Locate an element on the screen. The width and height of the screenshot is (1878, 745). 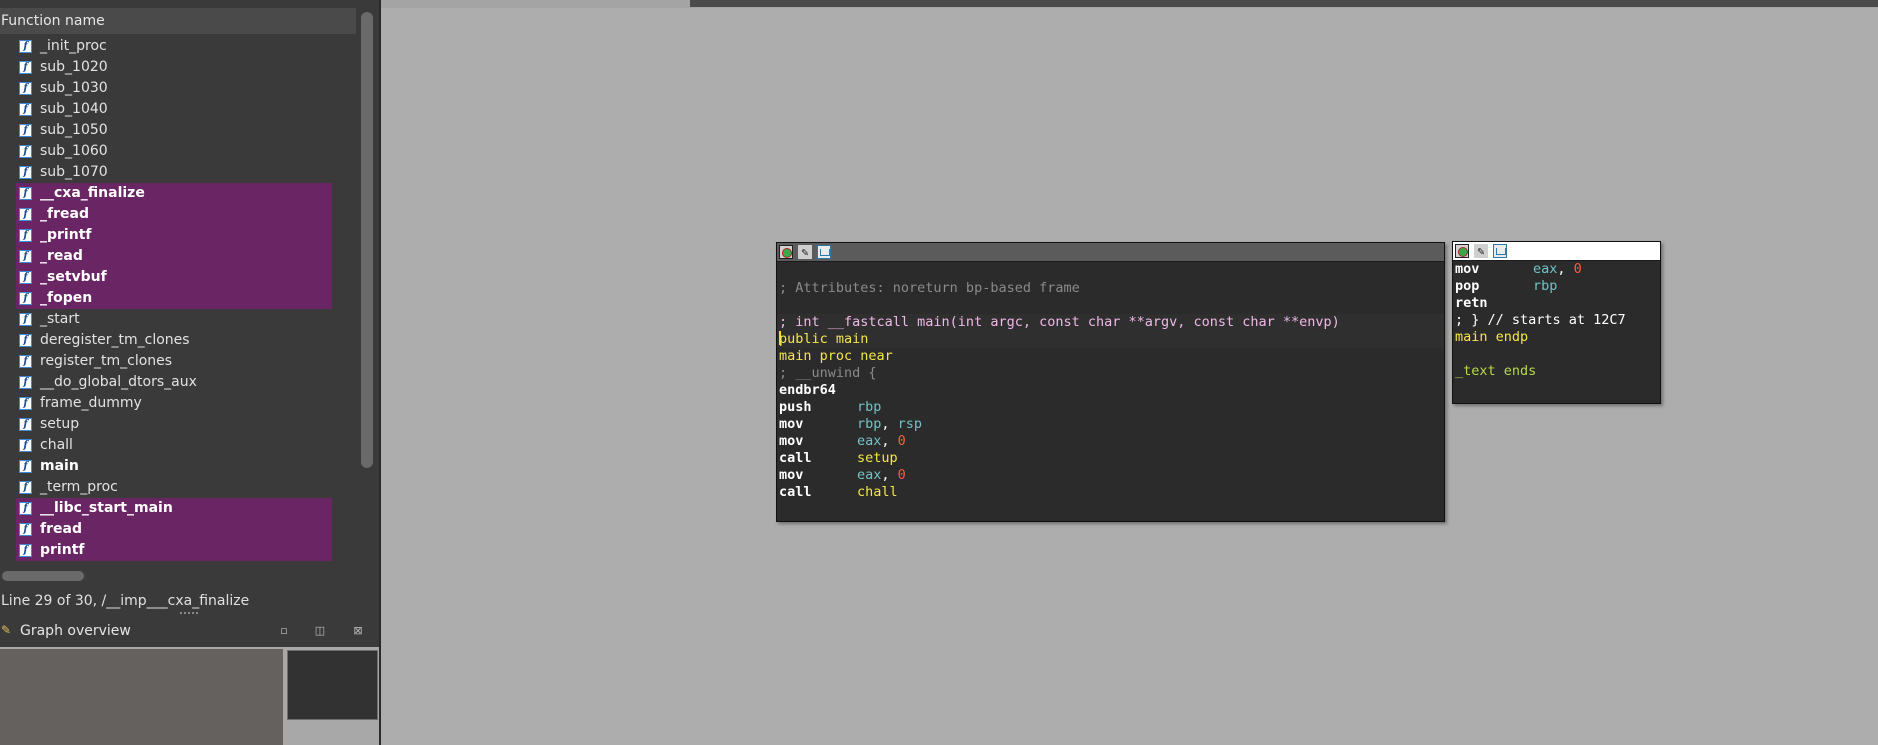
function-row: f _printf is located at coordinates (174, 235).